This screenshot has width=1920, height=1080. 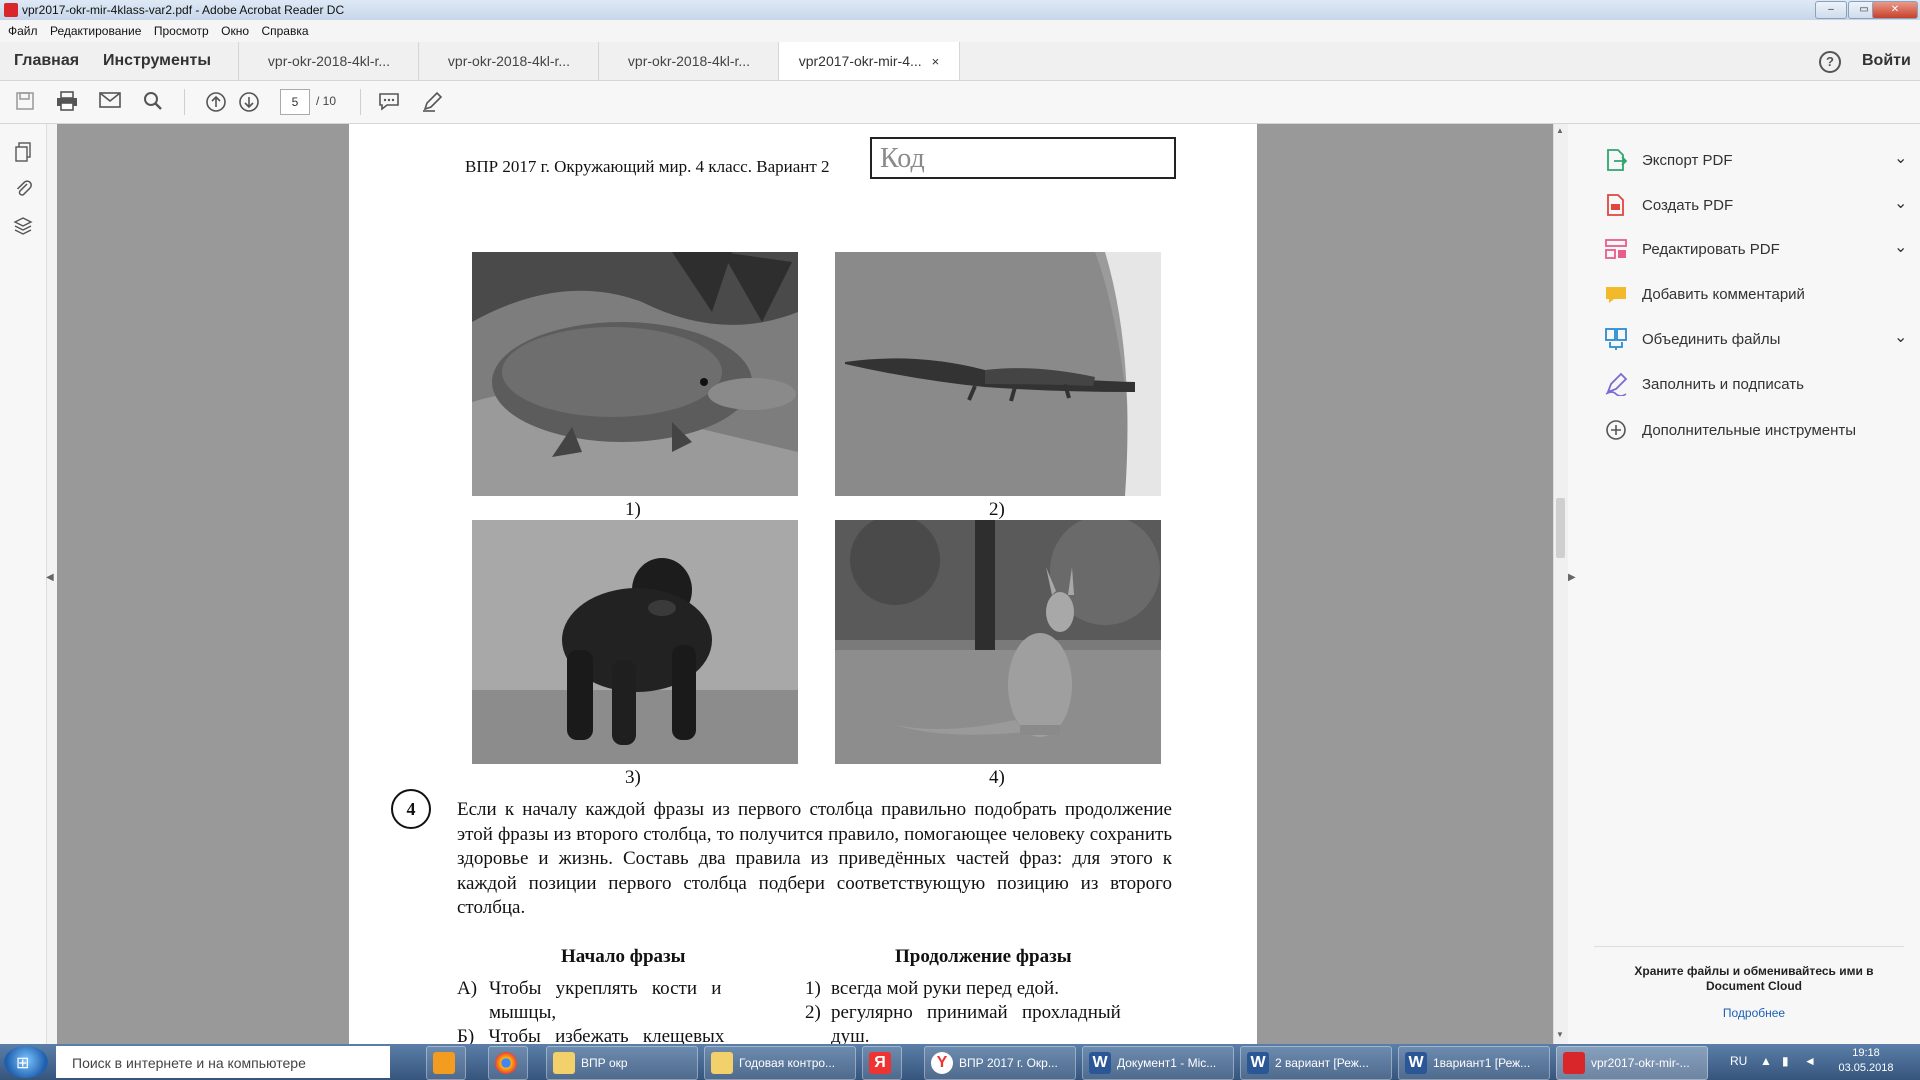 What do you see at coordinates (50, 577) in the screenshot?
I see `collapse-left-panel-icon: ◀` at bounding box center [50, 577].